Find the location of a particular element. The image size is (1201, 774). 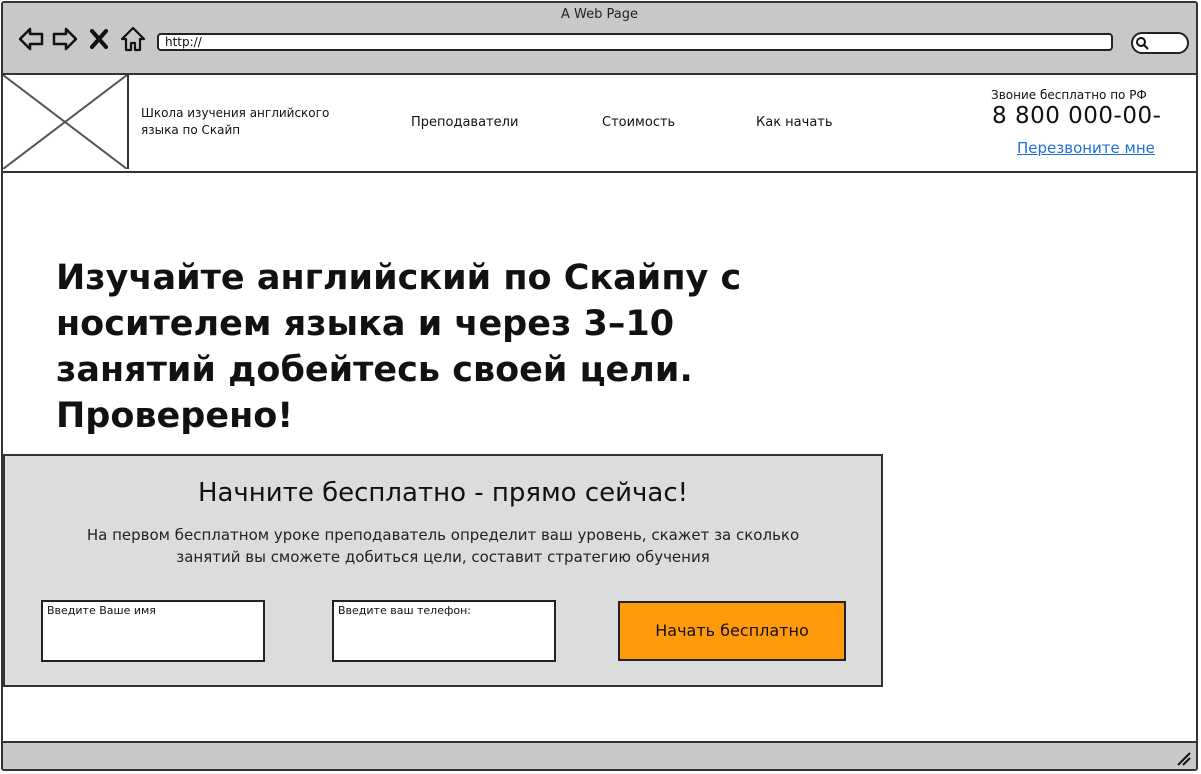

browser-nav-buttons is located at coordinates (82, 39).